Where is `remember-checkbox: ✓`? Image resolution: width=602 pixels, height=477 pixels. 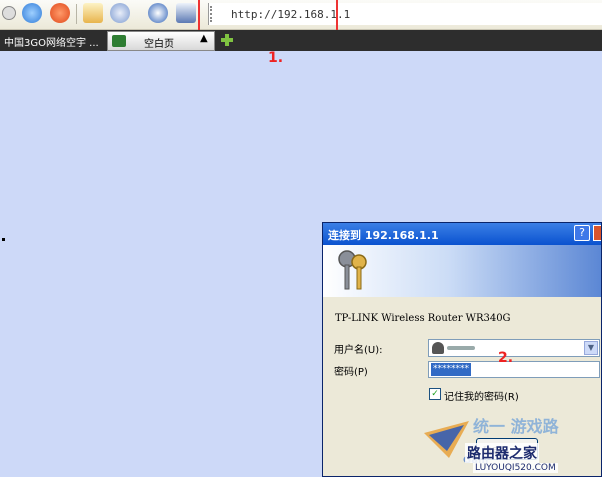
remember-checkbox: ✓ is located at coordinates (435, 394).